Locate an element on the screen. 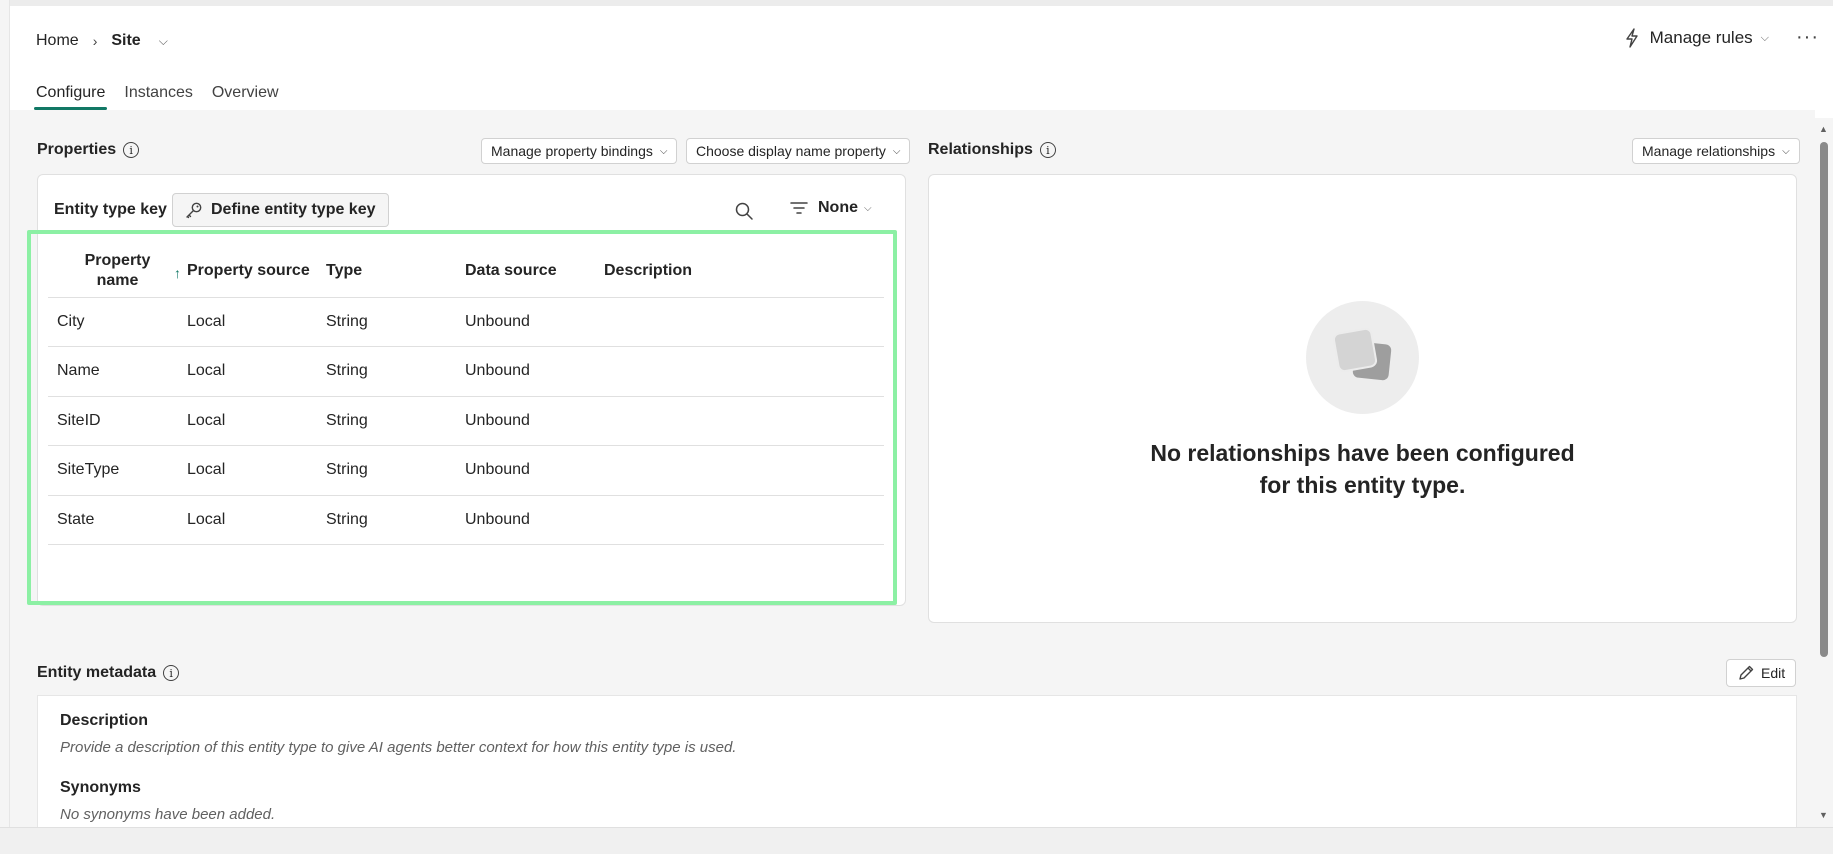 This screenshot has height=854, width=1833. table-row: SiteType Local String Unbound is located at coordinates (466, 470).